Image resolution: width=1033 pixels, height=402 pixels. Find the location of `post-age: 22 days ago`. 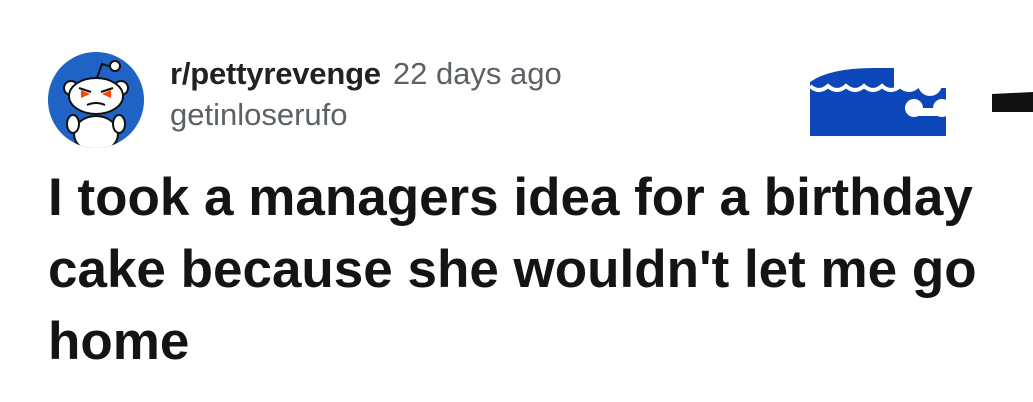

post-age: 22 days ago is located at coordinates (477, 73).